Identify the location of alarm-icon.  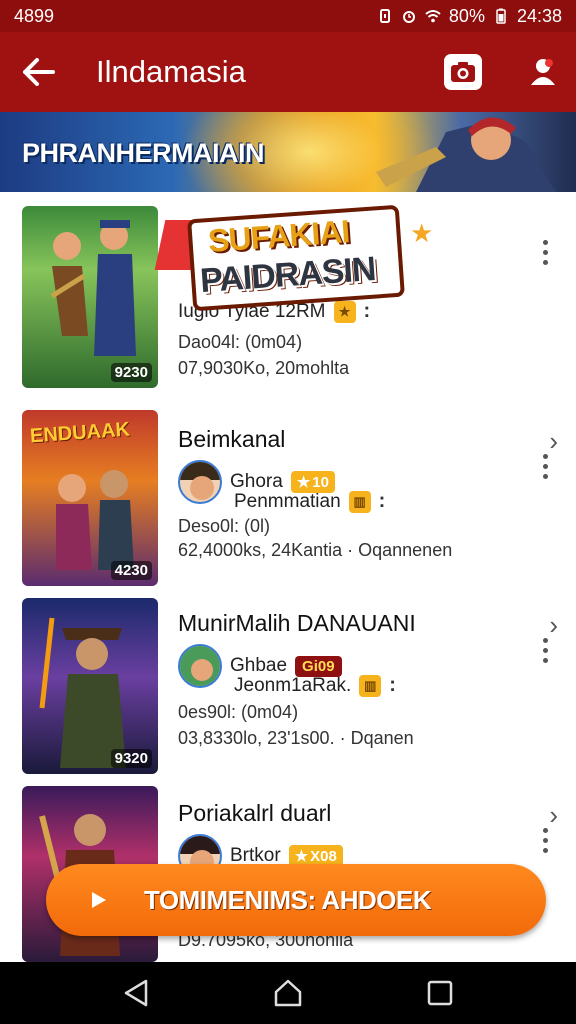
(408, 17).